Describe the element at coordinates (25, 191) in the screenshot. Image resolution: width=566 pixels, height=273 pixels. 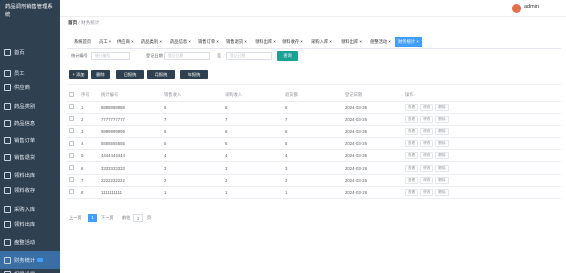
I see `sidebar-item-label: 领料收存` at that location.